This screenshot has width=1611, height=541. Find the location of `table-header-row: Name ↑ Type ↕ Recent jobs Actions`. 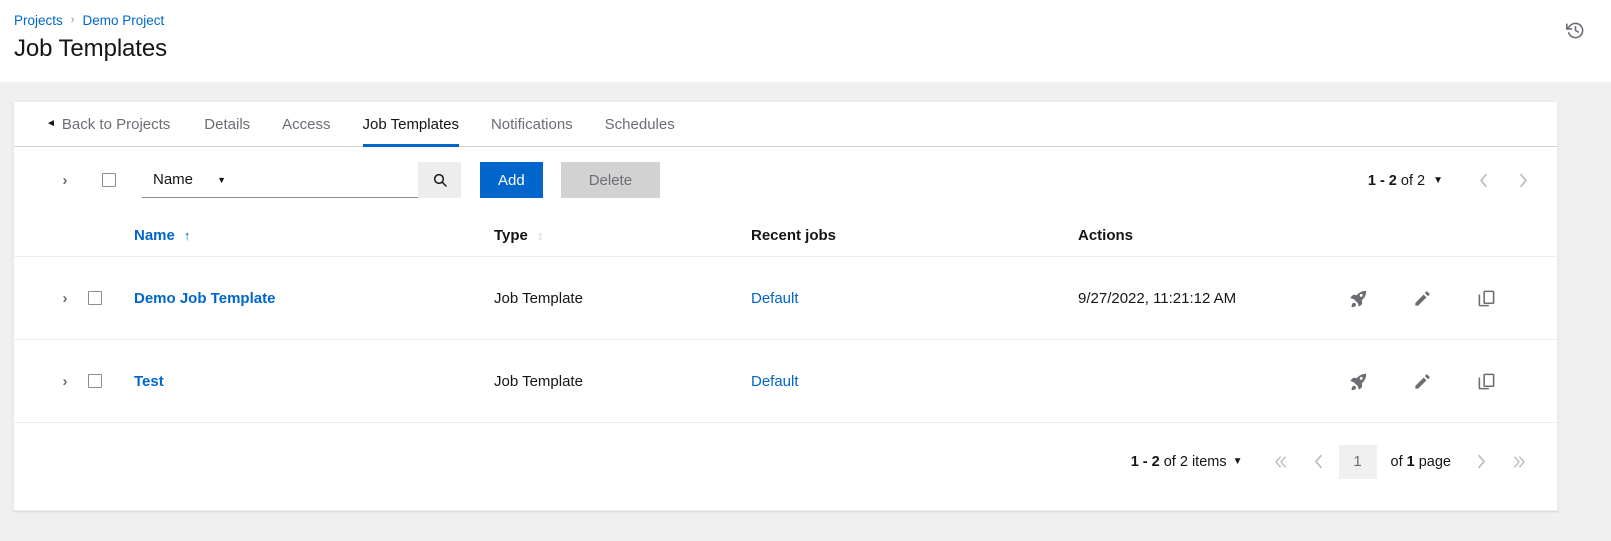

table-header-row: Name ↑ Type ↕ Recent jobs Actions is located at coordinates (785, 235).